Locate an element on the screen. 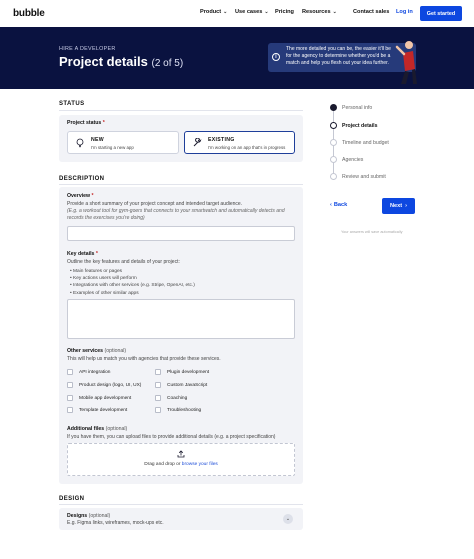  overview-label-text: Overview is located at coordinates (79, 196).